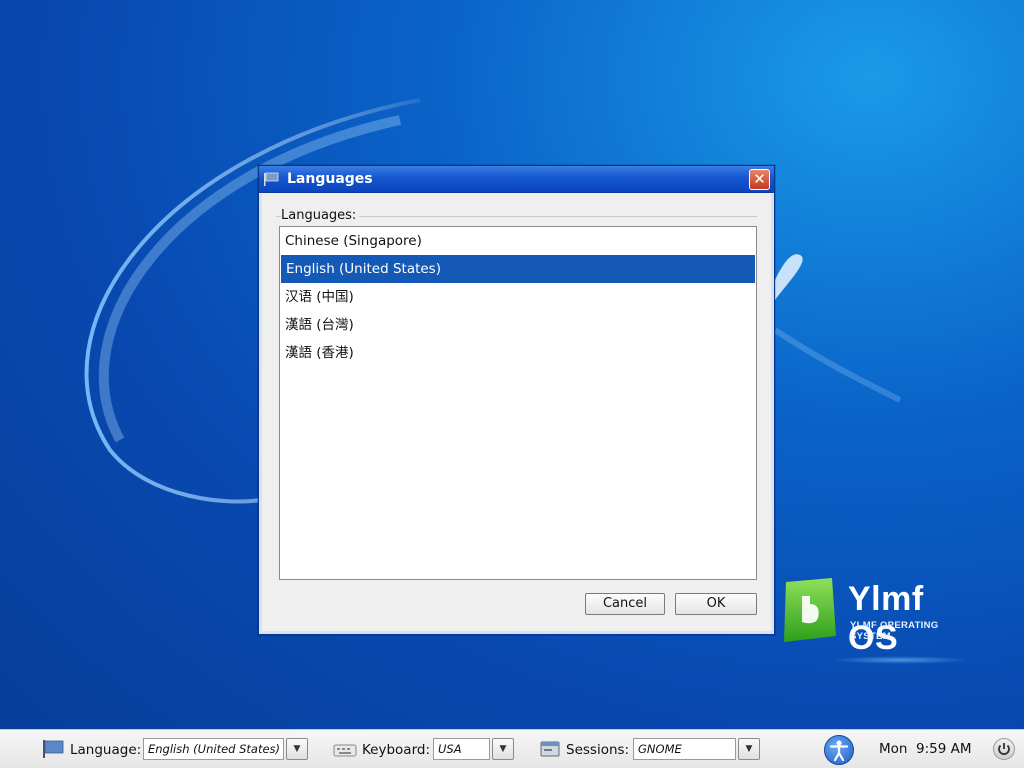 Image resolution: width=1024 pixels, height=768 pixels. What do you see at coordinates (886, 618) in the screenshot?
I see `logo-name: Ylmf OS` at bounding box center [886, 618].